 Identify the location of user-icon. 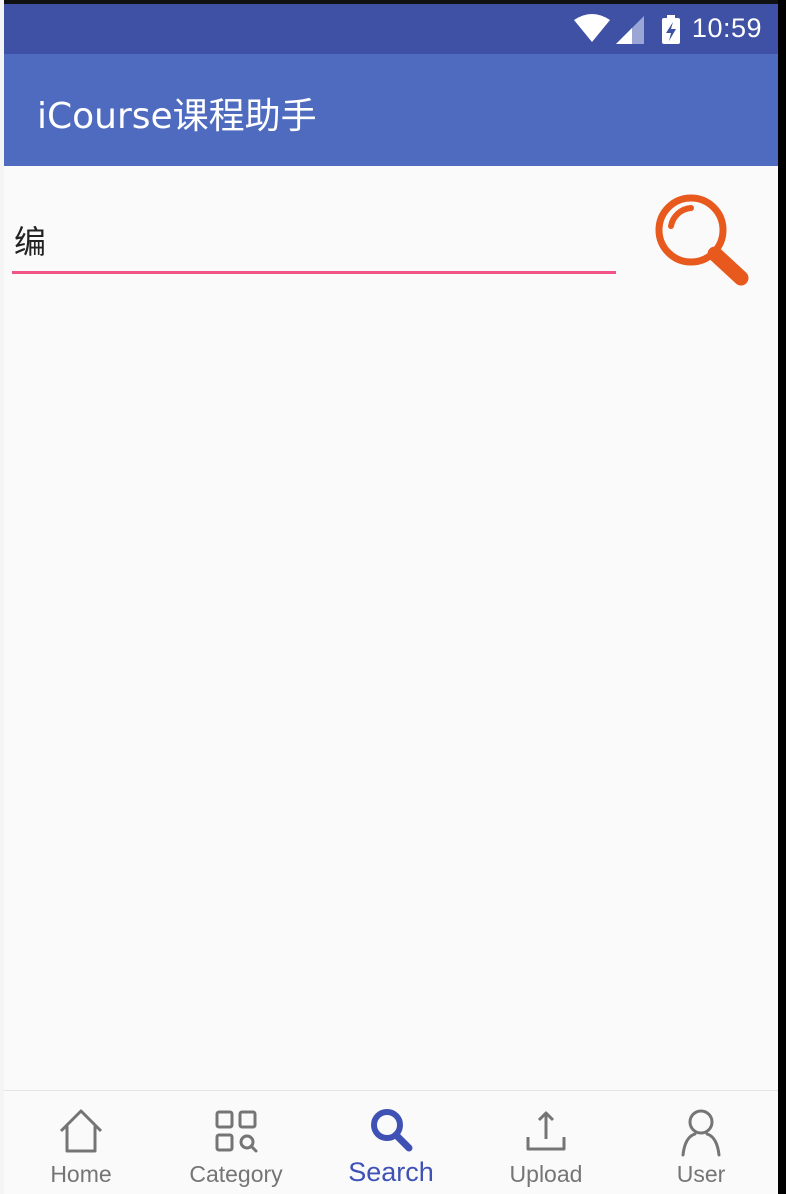
(701, 1133).